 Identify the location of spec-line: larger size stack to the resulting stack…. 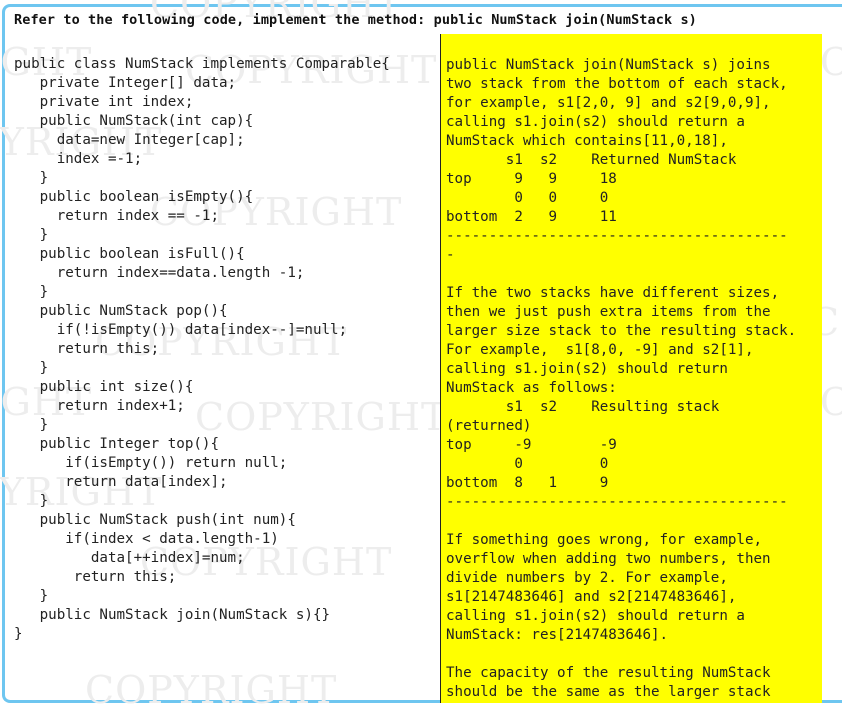
(621, 331).